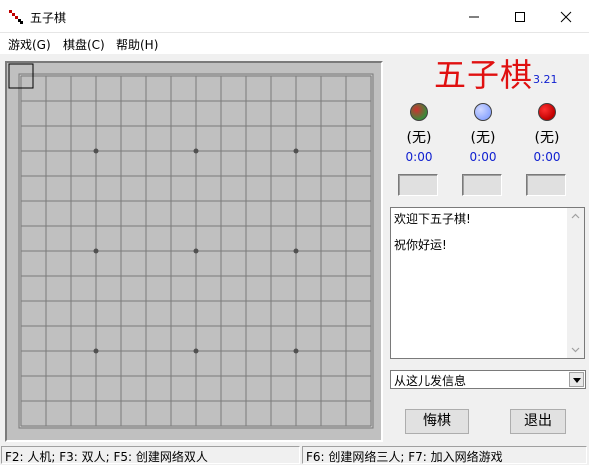 This screenshot has width=589, height=465. Describe the element at coordinates (487, 283) in the screenshot. I see `chat-log: 欢迎下五子棋! 祝你好运!` at that location.